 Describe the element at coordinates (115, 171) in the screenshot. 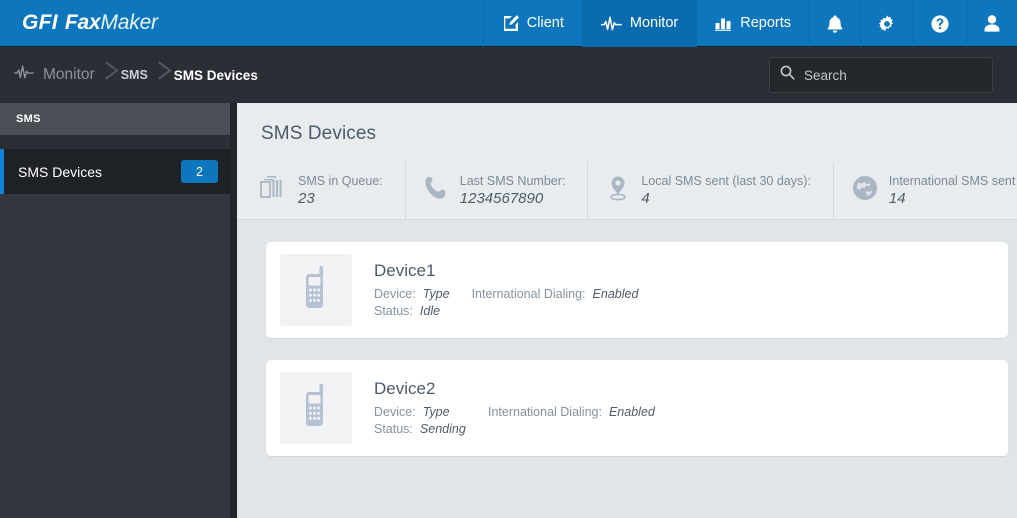

I see `sidebar-item-sms-devices: SMS Devices 2` at that location.